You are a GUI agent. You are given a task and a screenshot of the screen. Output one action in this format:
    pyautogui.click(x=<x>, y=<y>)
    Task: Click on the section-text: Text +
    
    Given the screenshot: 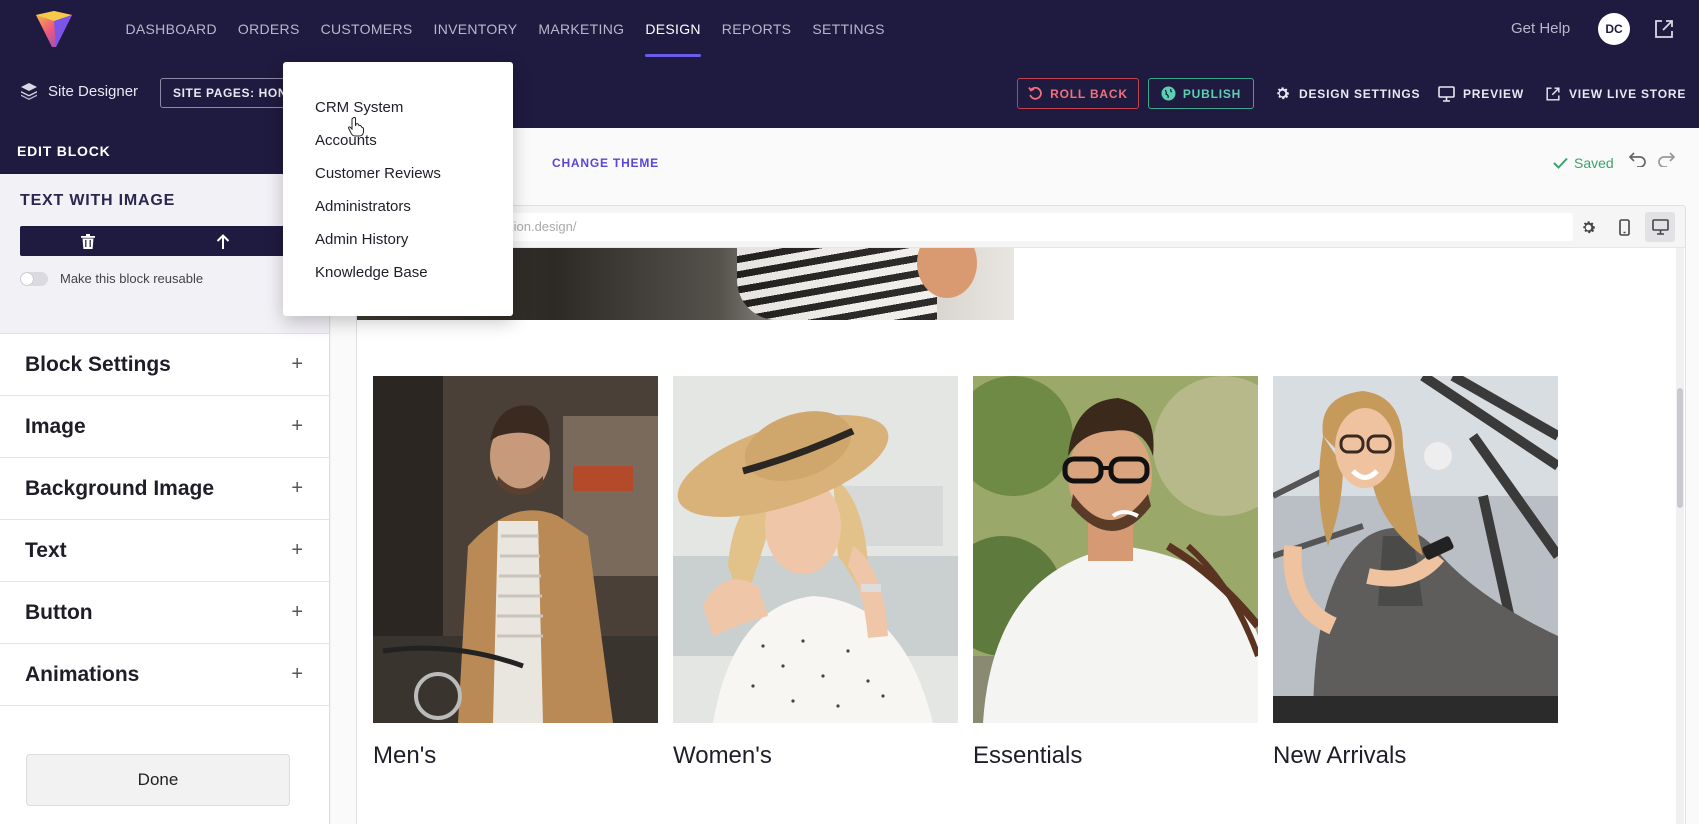 What is the action you would take?
    pyautogui.click(x=164, y=551)
    